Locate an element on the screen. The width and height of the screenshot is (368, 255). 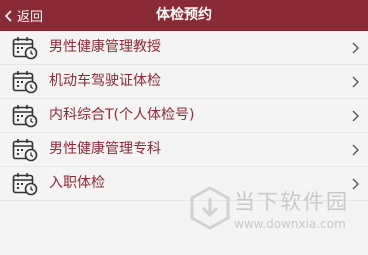
watermark-url: www.downxia.com is located at coordinates (290, 224).